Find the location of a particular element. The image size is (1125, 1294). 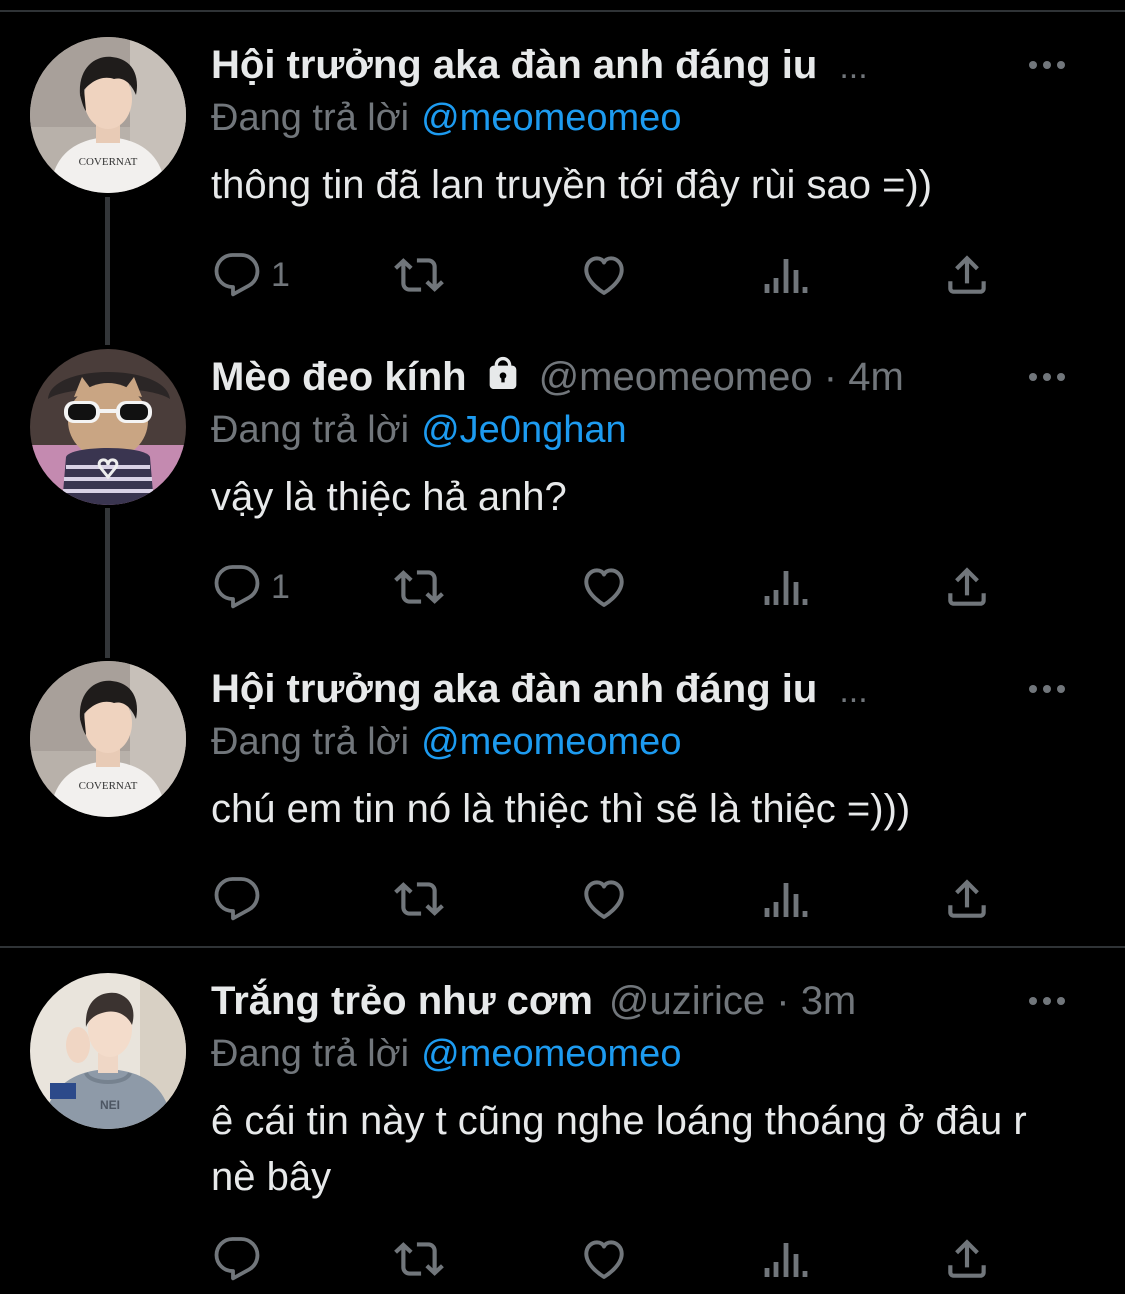

tweet-header: Trắng trẻo như cơm @uzirice · 3m is located at coordinates (653, 1001).